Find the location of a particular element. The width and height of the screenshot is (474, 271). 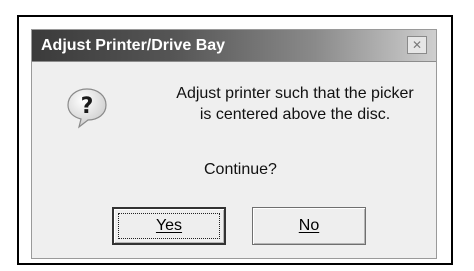

title-bar: Adjust Printer/Drive Bay ✕ is located at coordinates (234, 46).